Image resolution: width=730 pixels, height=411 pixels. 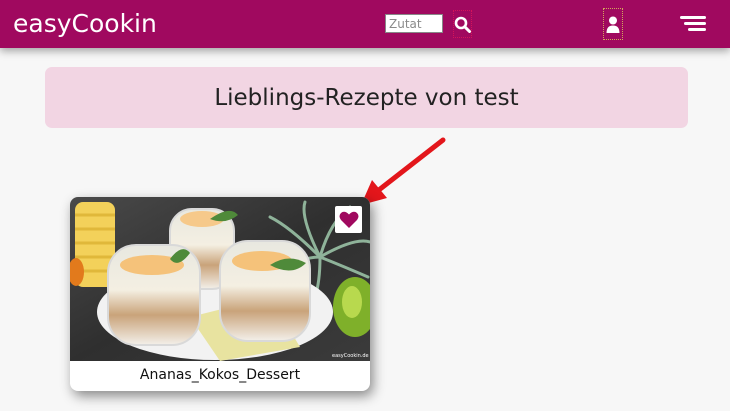 I want to click on annotation-arrow, so click(x=403, y=171).